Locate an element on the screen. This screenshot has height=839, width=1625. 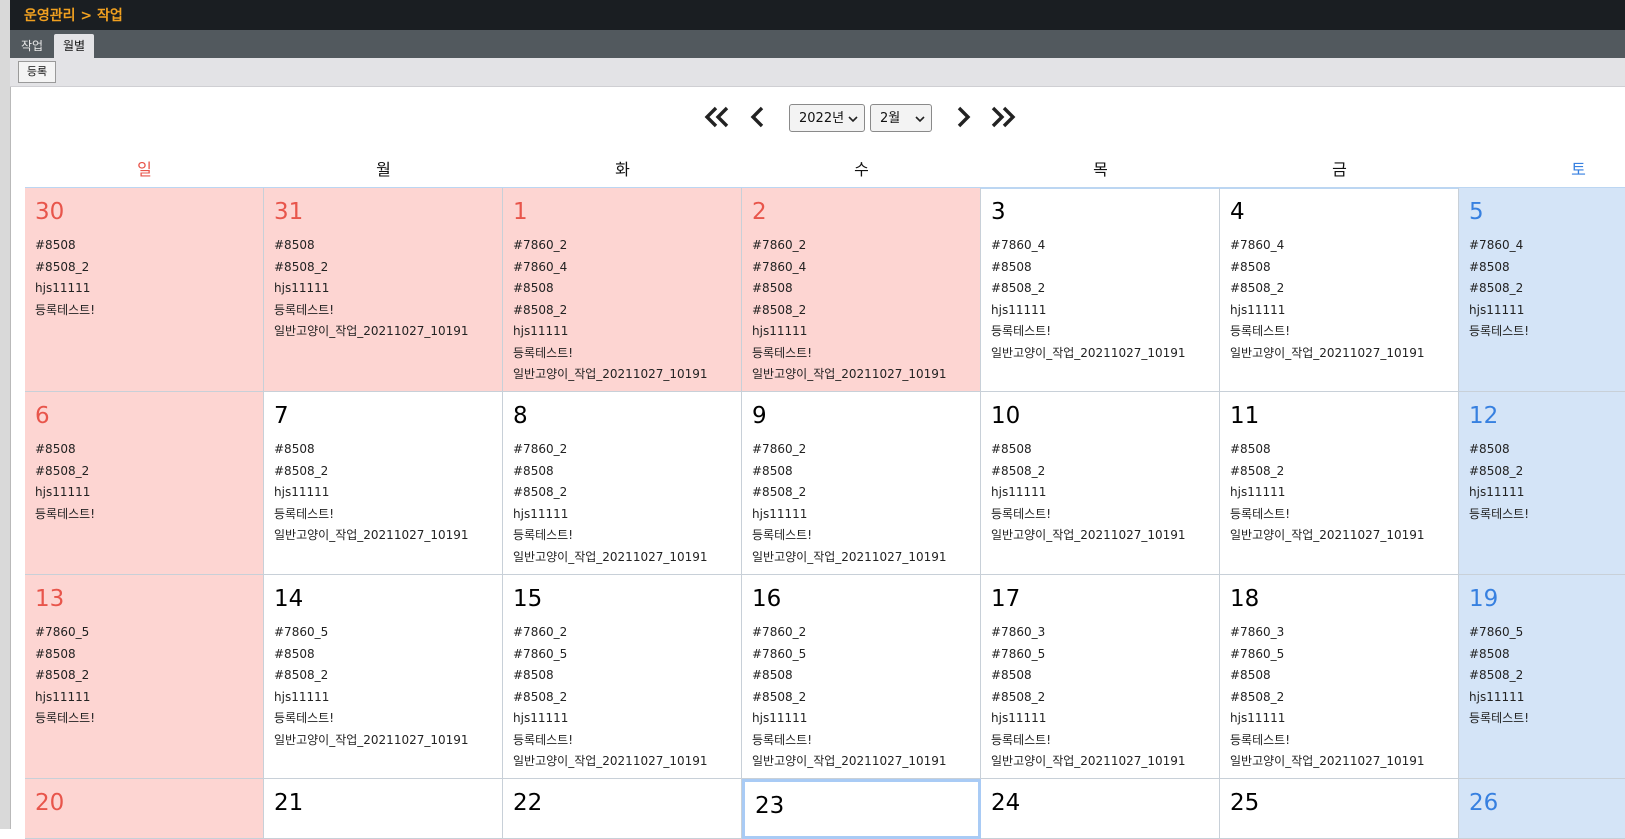
year-select: 2022년 is located at coordinates (827, 118).